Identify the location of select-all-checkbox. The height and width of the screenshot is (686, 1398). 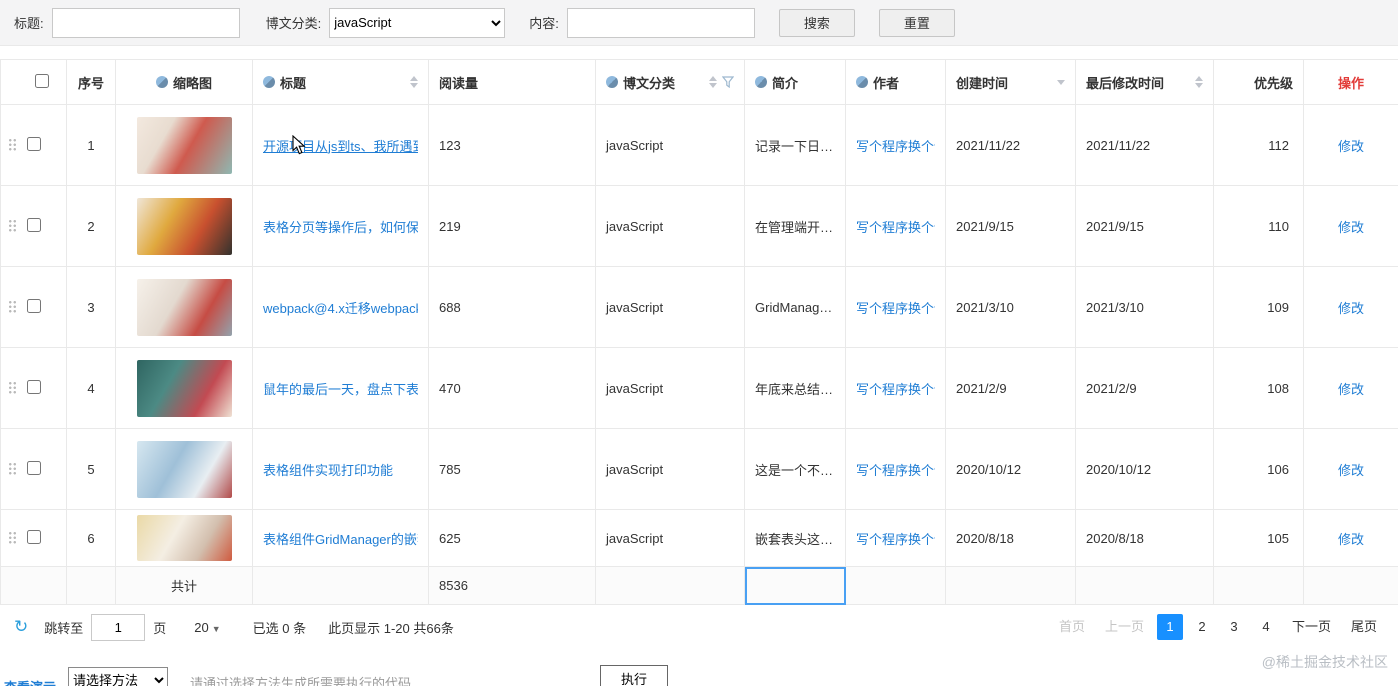
(41, 80).